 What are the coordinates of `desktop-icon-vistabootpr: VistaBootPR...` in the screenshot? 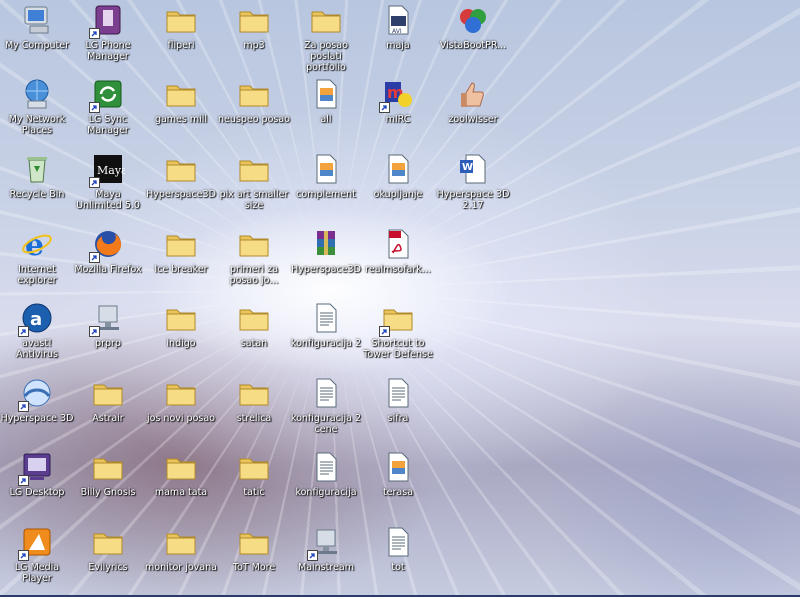 It's located at (473, 35).